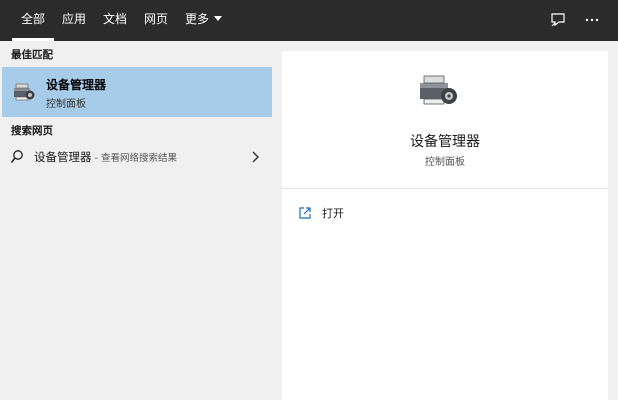 The height and width of the screenshot is (400, 618). I want to click on tab-documents: 文档, so click(115, 20).